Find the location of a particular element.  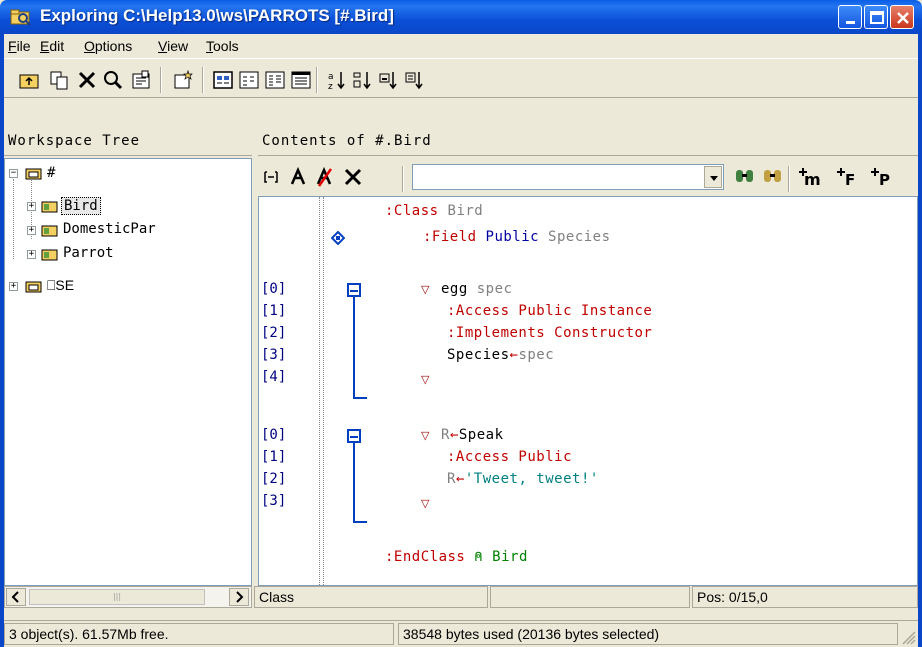

combobox-dropdown-button is located at coordinates (713, 177).